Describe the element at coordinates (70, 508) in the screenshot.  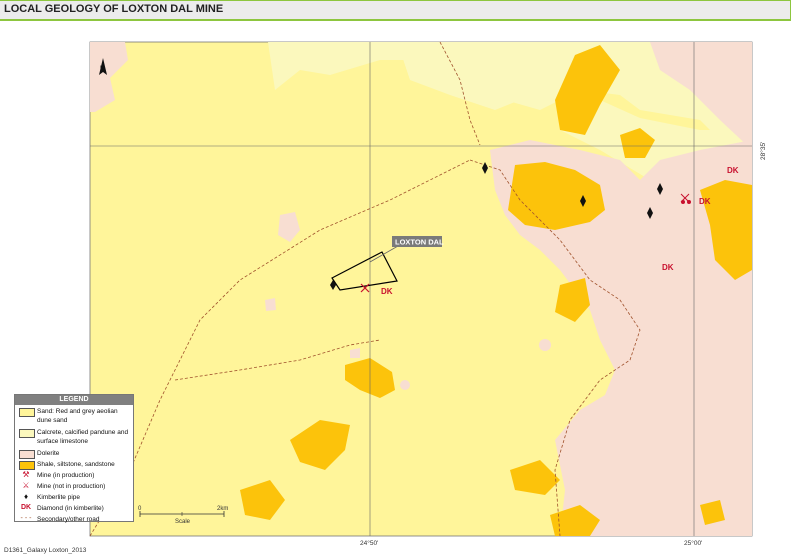
I see `legend-label: Diamond (in kimberlite)` at that location.